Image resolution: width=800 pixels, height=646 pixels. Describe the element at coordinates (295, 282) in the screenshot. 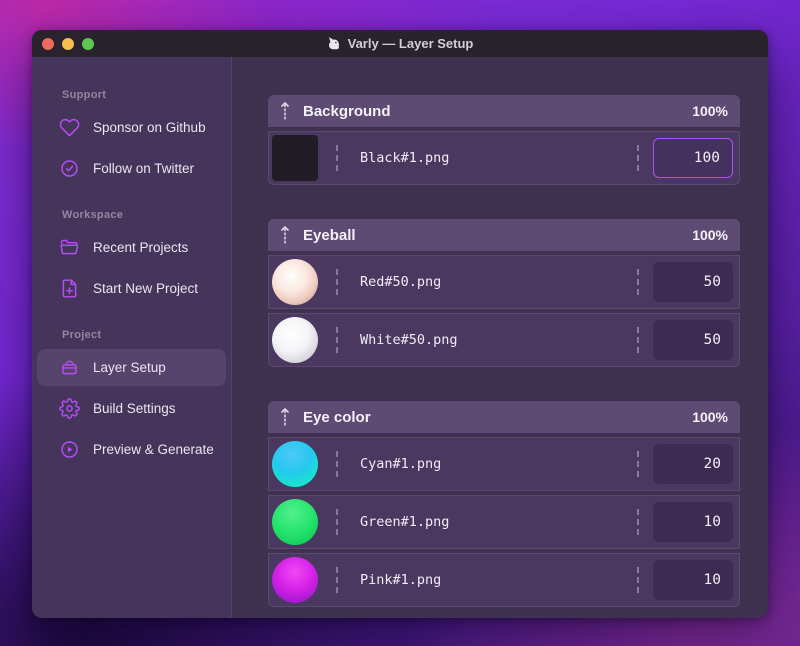

I see `thumbnail-red-sphere` at that location.